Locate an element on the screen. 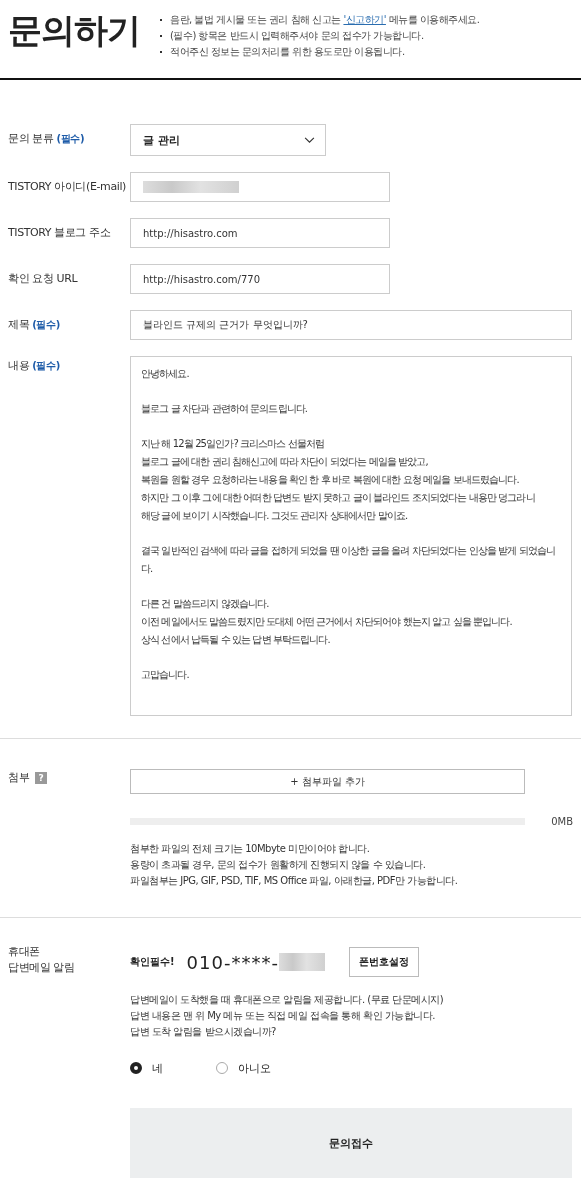 The height and width of the screenshot is (1179, 581). add-file-button: + 첨부파일 추가 is located at coordinates (327, 781).